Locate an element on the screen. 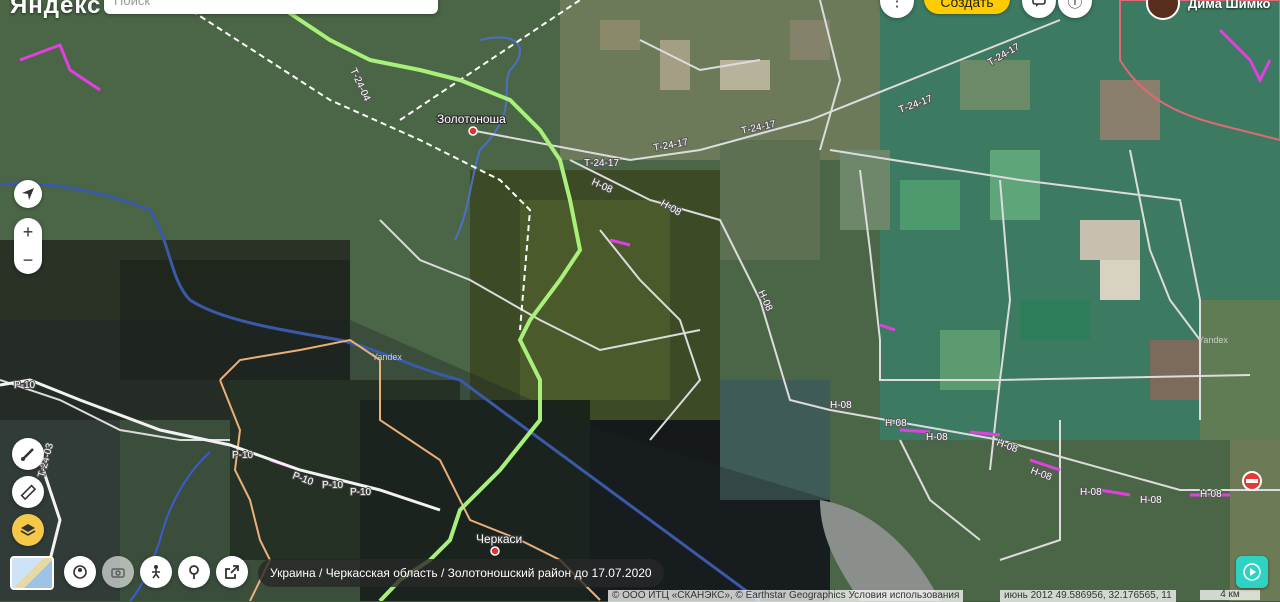 The width and height of the screenshot is (1280, 602). road-label: Т-24-17 is located at coordinates (601, 163).